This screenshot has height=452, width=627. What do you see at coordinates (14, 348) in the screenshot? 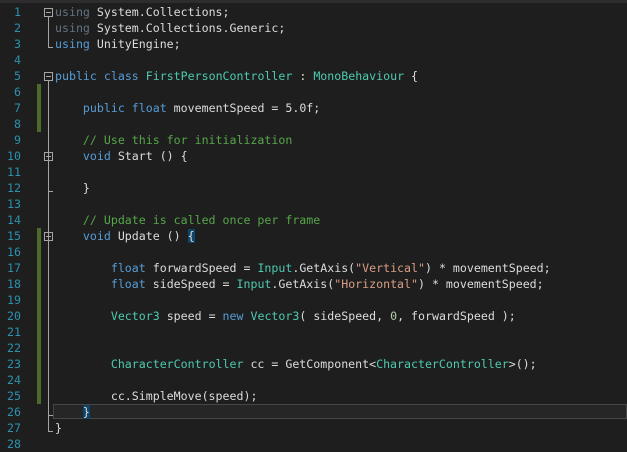
I see `line-number: 22` at bounding box center [14, 348].